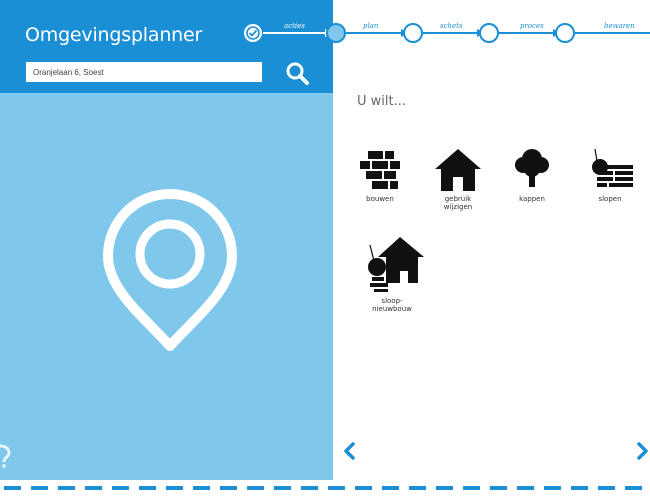  I want to click on step-circle-plan, so click(336, 33).